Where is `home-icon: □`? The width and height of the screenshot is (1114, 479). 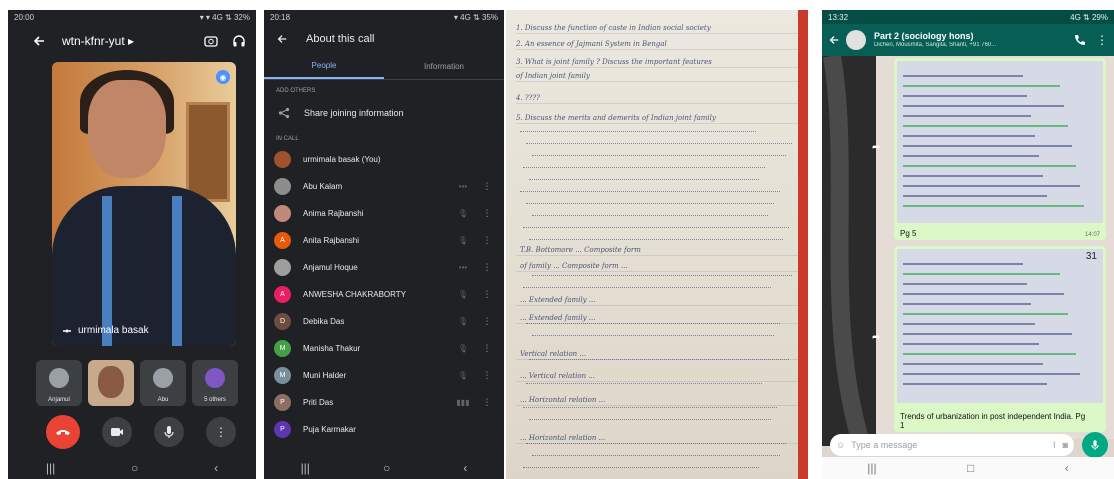 home-icon: □ is located at coordinates (970, 468).